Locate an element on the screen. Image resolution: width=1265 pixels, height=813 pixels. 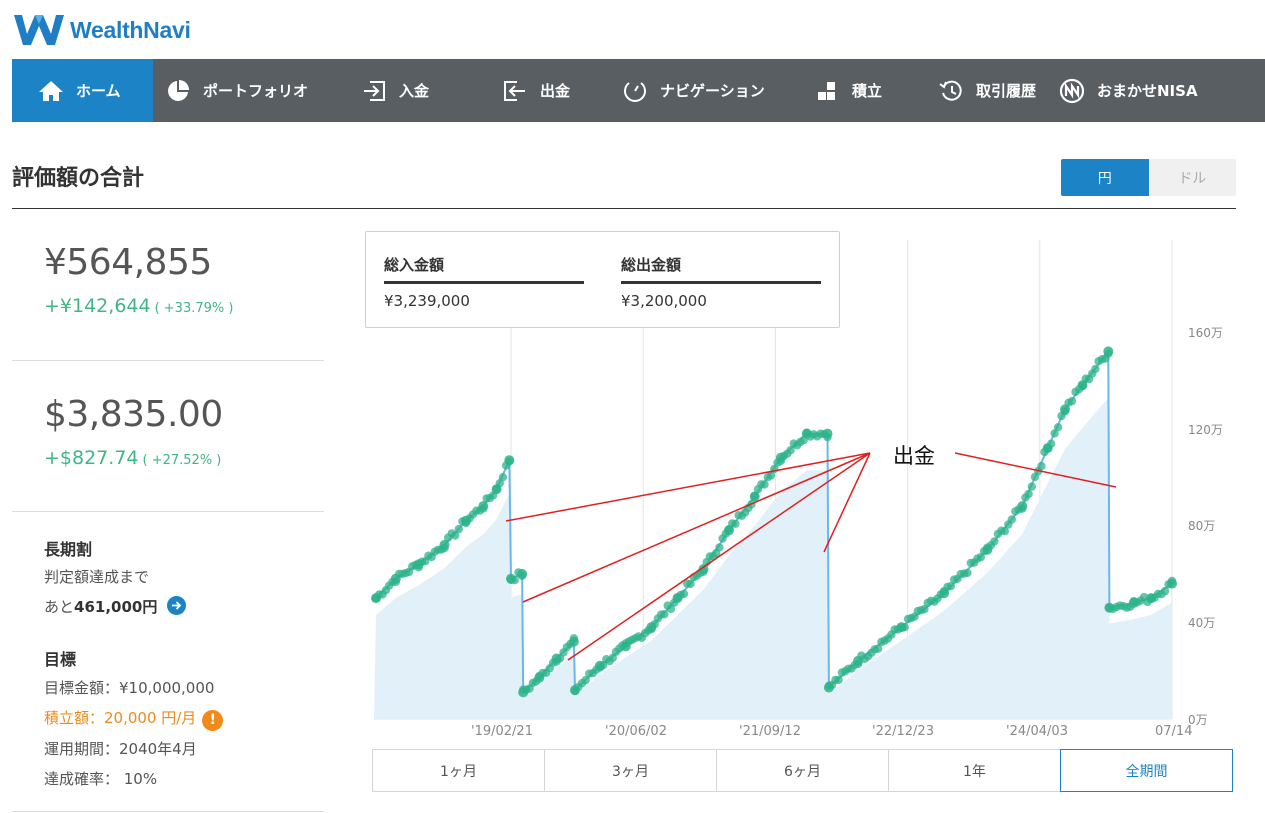
goal-heading: 目標 is located at coordinates (60, 659).